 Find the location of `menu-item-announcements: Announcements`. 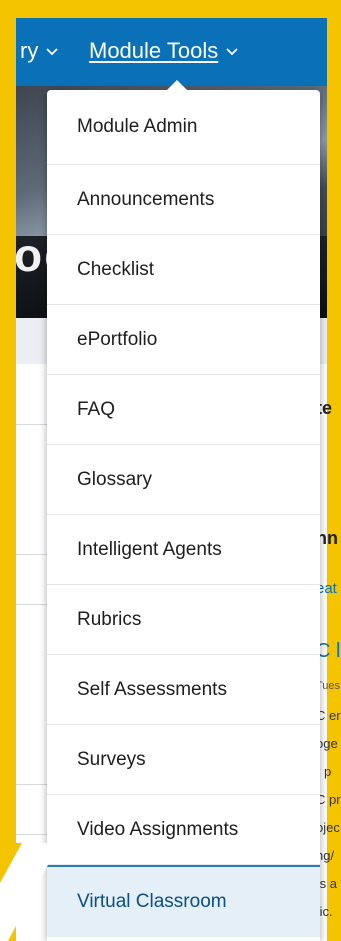

menu-item-announcements: Announcements is located at coordinates (183, 200).